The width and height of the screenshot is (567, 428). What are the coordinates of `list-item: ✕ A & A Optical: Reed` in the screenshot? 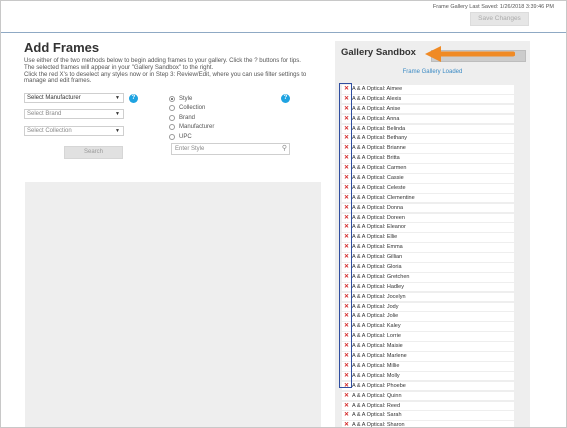 It's located at (428, 406).